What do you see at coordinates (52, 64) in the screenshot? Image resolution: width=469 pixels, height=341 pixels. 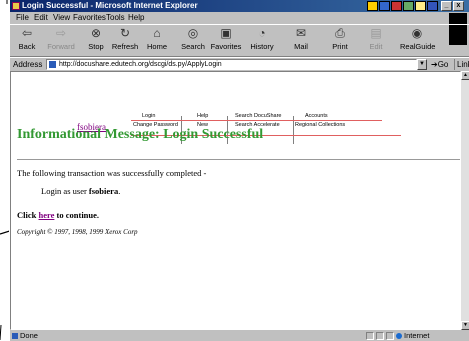 I see `page-icon` at bounding box center [52, 64].